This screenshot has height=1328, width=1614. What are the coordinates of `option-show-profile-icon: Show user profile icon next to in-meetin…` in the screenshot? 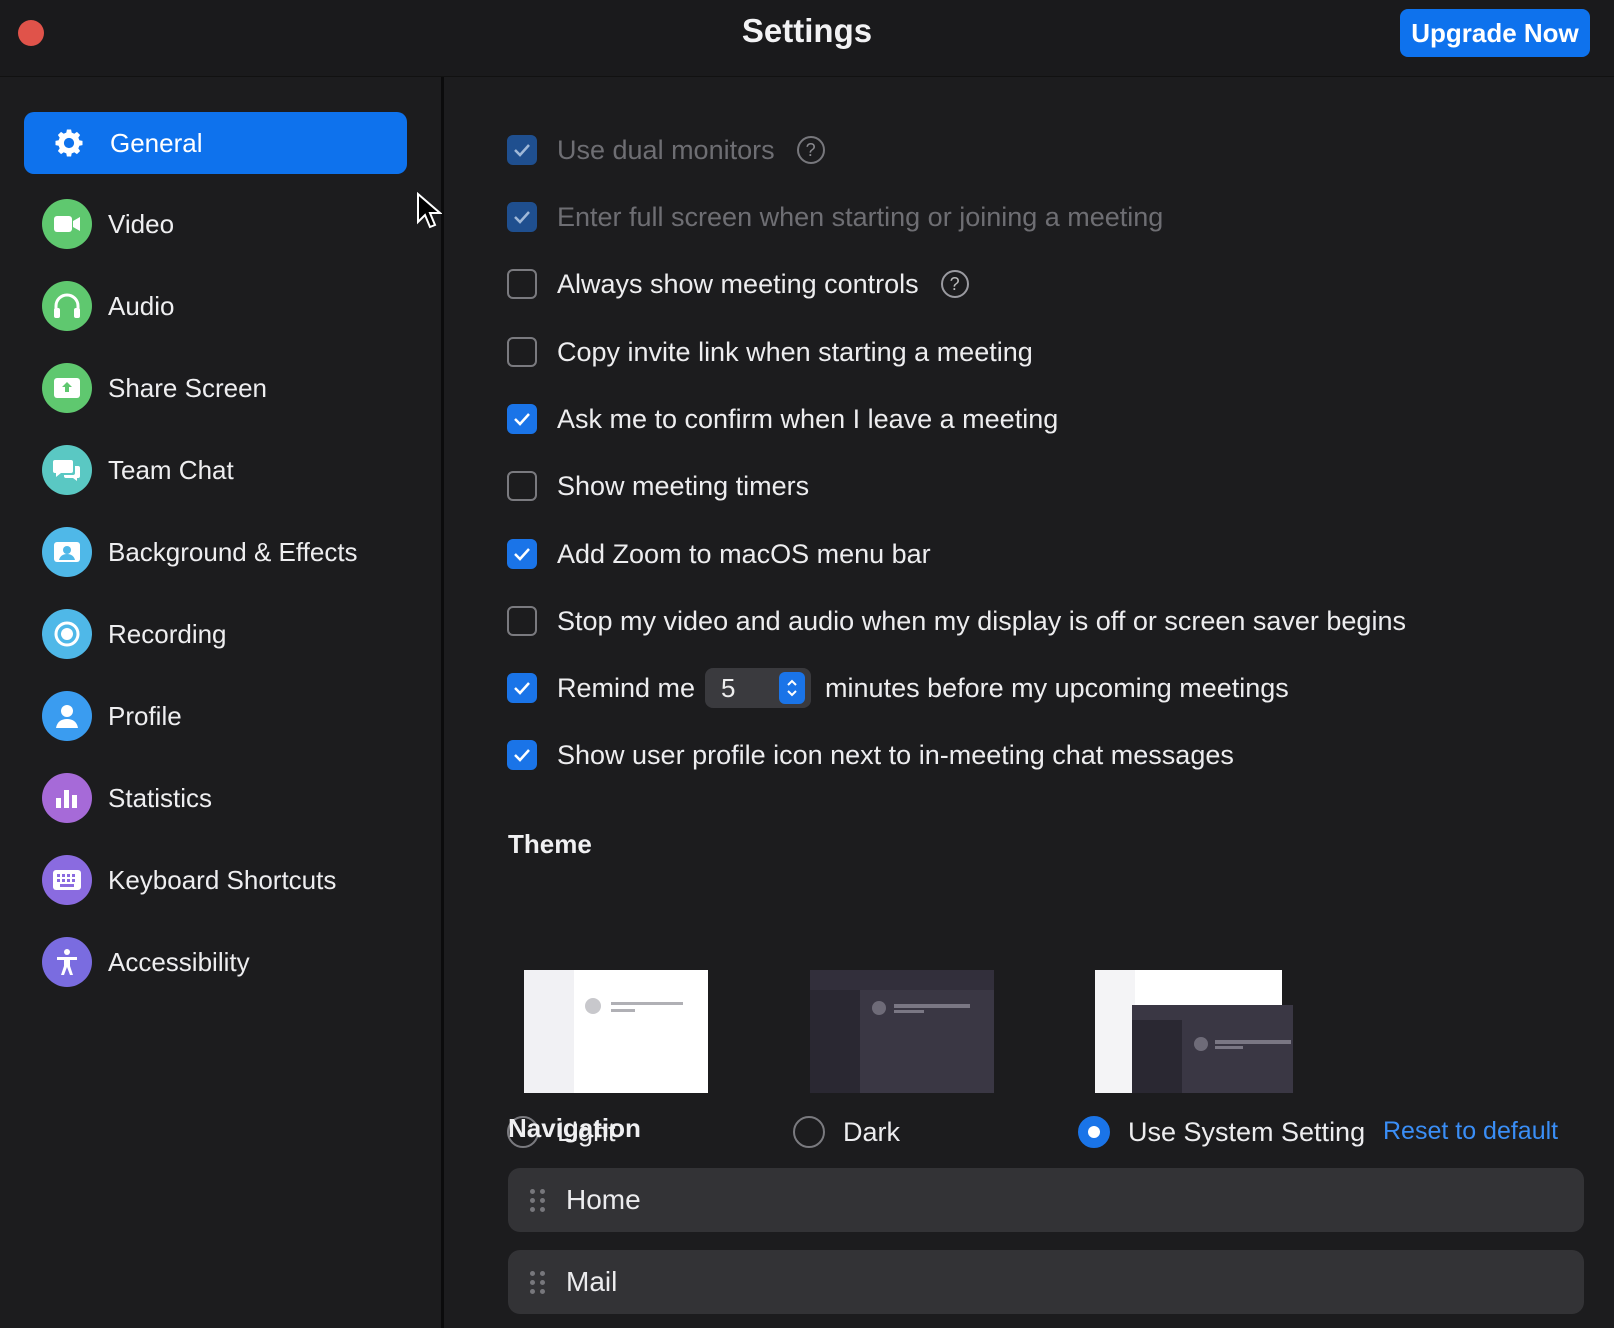 It's located at (870, 755).